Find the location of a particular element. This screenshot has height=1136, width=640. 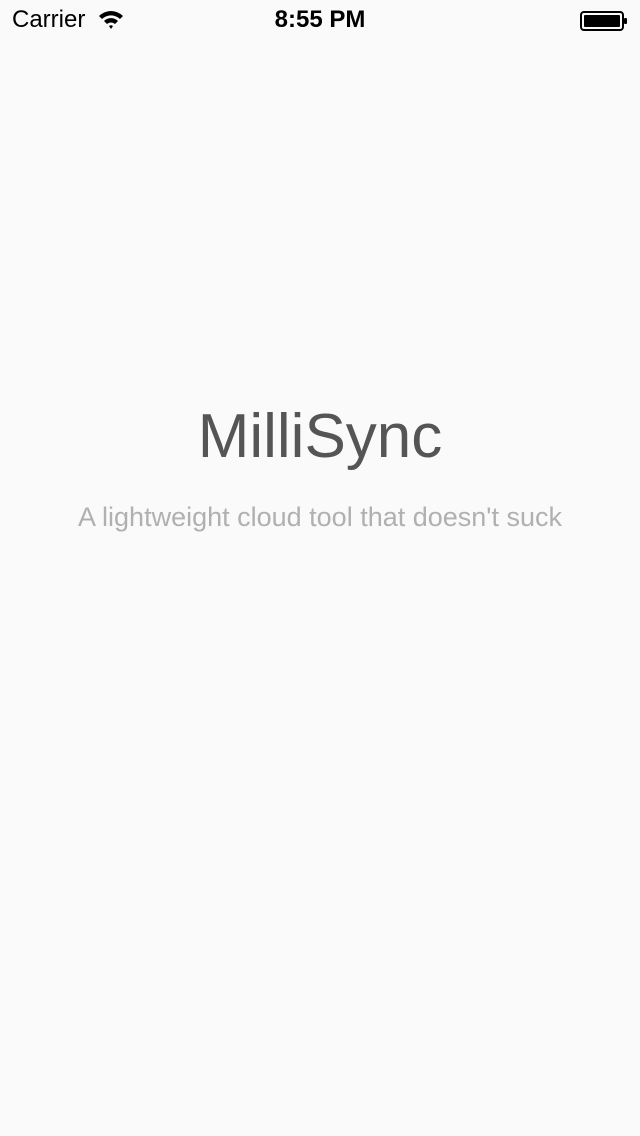

app-title: MilliSync is located at coordinates (320, 436).